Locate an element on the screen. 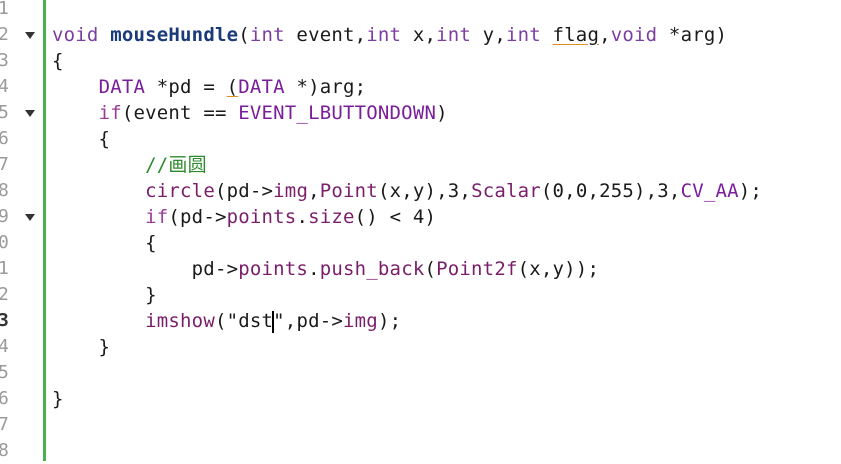 This screenshot has width=841, height=464. code-token: *pd = is located at coordinates (186, 87).